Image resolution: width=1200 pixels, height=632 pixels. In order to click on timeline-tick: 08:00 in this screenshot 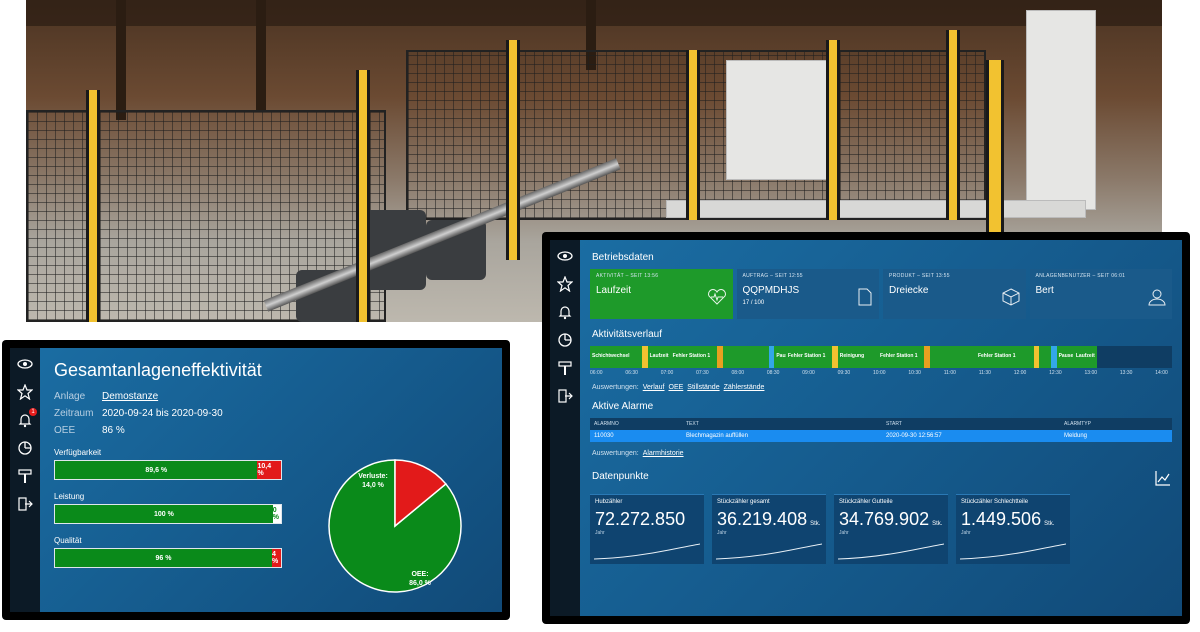, I will do `click(738, 373)`.